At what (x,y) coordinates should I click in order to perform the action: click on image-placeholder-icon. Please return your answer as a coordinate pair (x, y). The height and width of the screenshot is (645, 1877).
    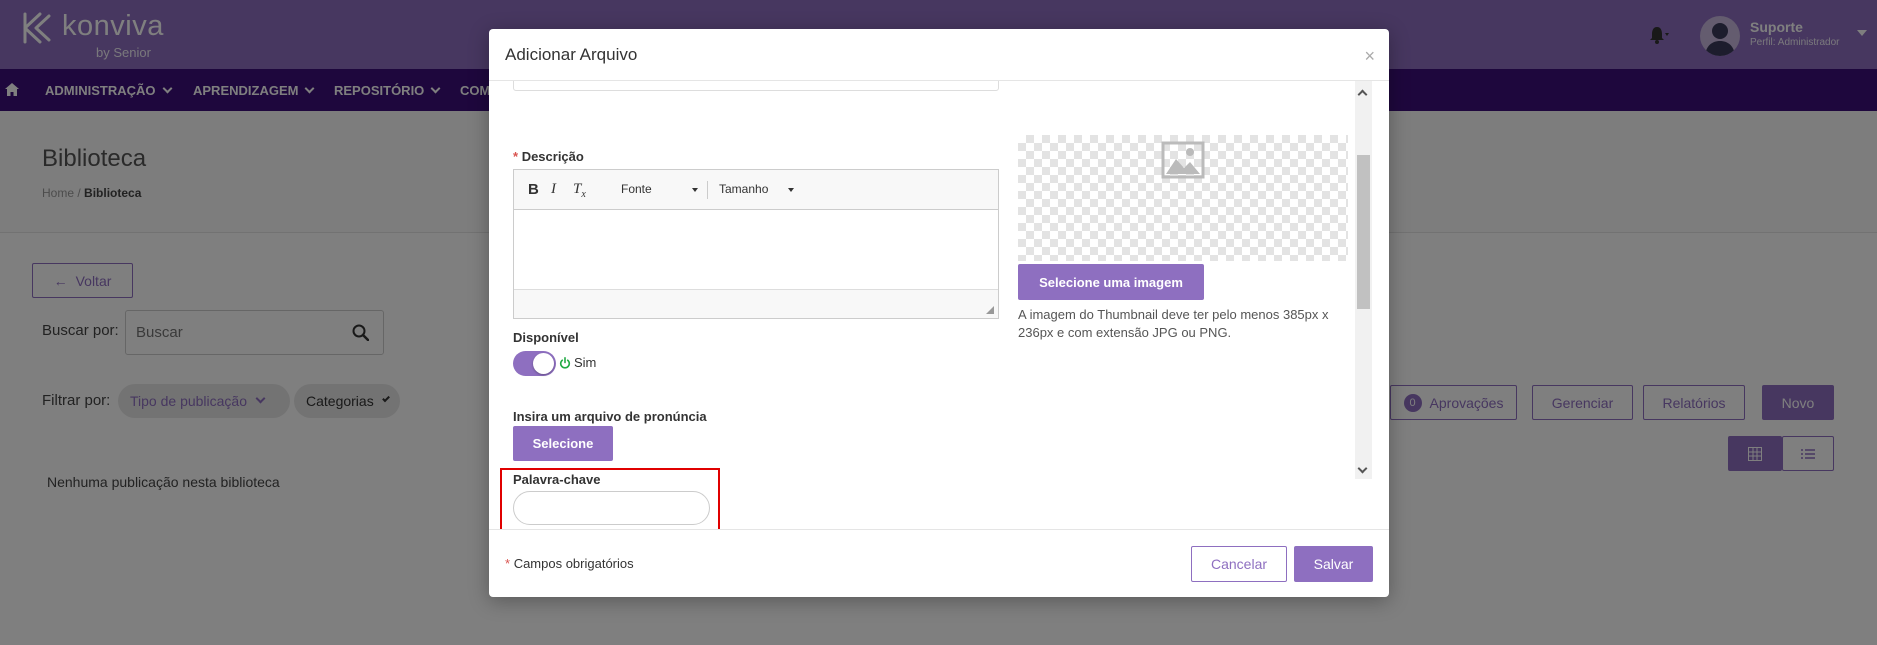
    Looking at the image, I should click on (1183, 160).